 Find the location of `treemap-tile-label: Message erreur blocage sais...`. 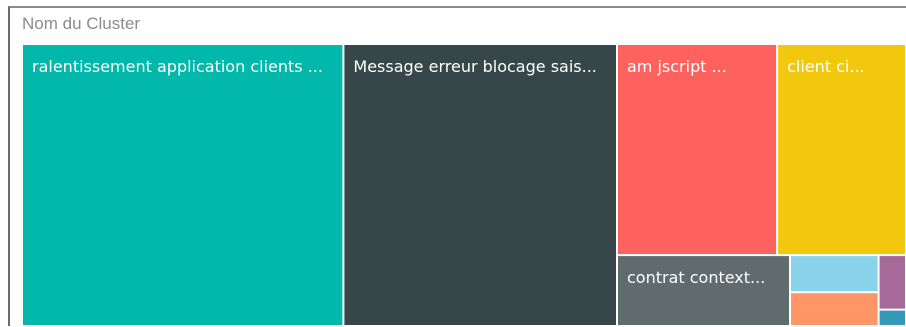

treemap-tile-label: Message erreur blocage sais... is located at coordinates (474, 66).